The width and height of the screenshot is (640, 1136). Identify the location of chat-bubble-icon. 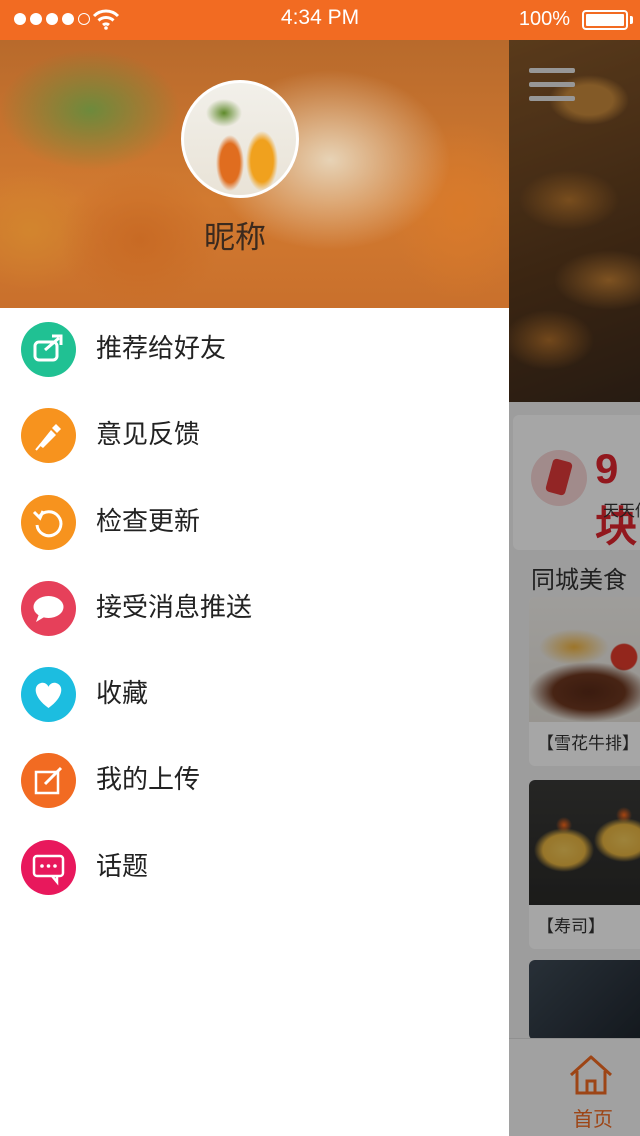
(48, 608).